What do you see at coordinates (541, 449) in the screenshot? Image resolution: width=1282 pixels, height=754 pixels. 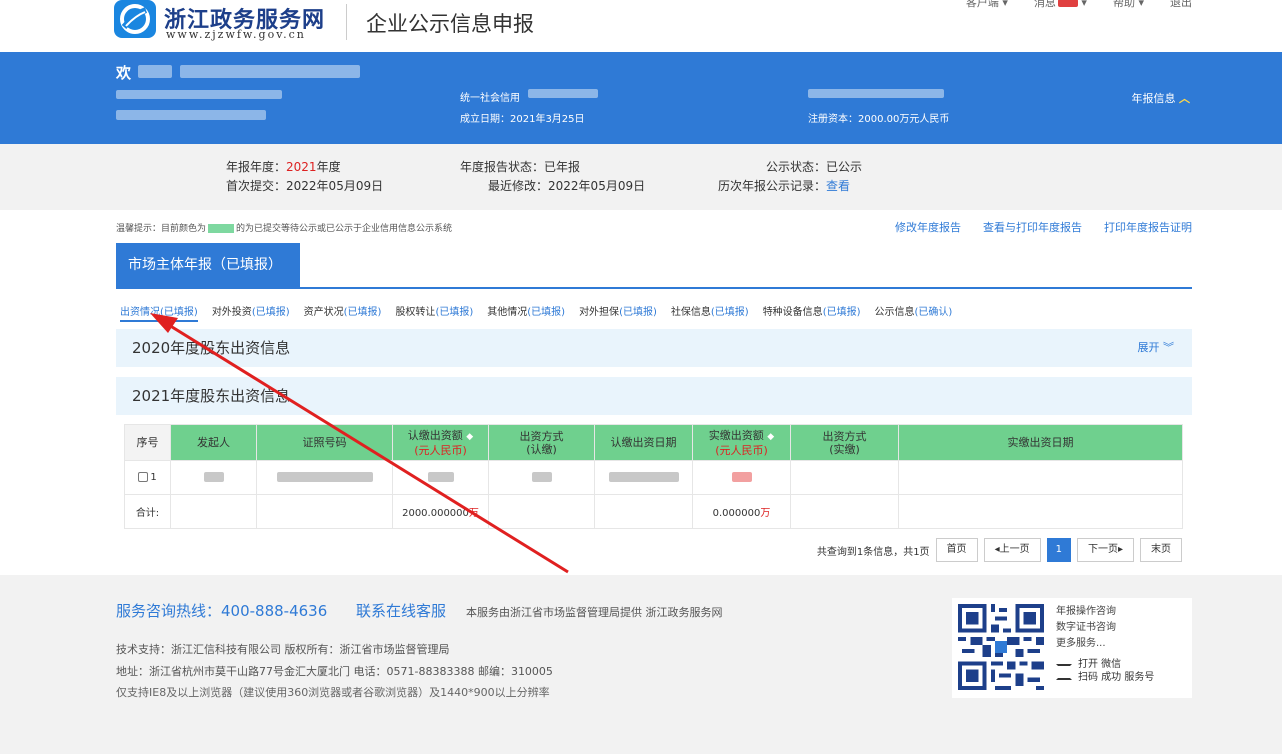 I see `col-sub-method-sub: (认缴)` at bounding box center [541, 449].